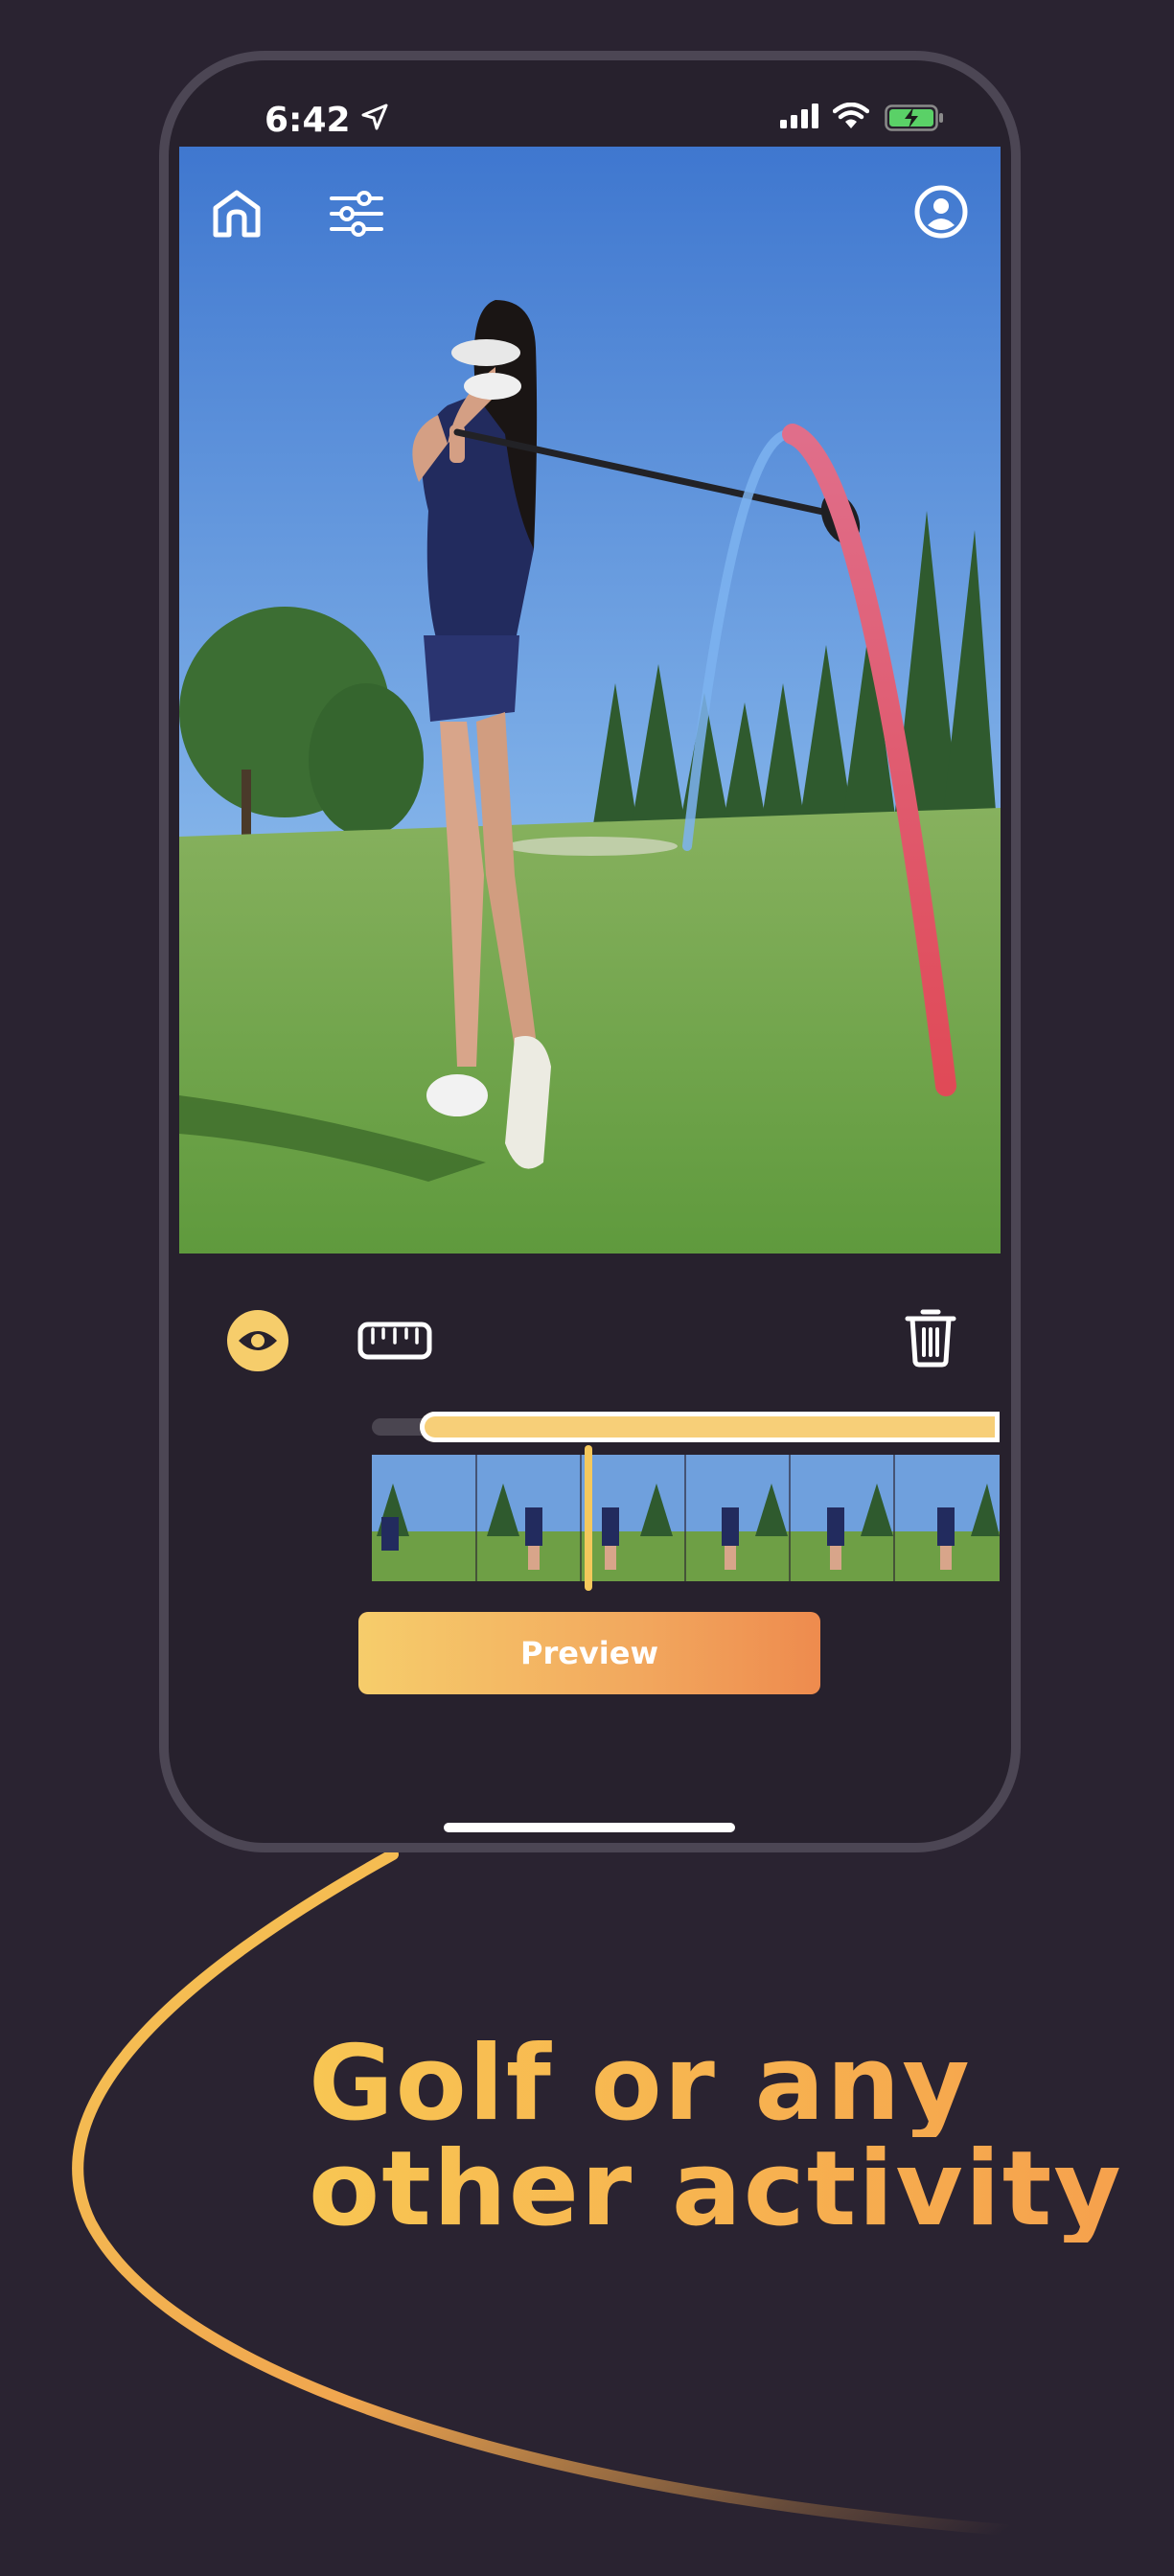 This screenshot has width=1174, height=2576. I want to click on profile-icon, so click(941, 212).